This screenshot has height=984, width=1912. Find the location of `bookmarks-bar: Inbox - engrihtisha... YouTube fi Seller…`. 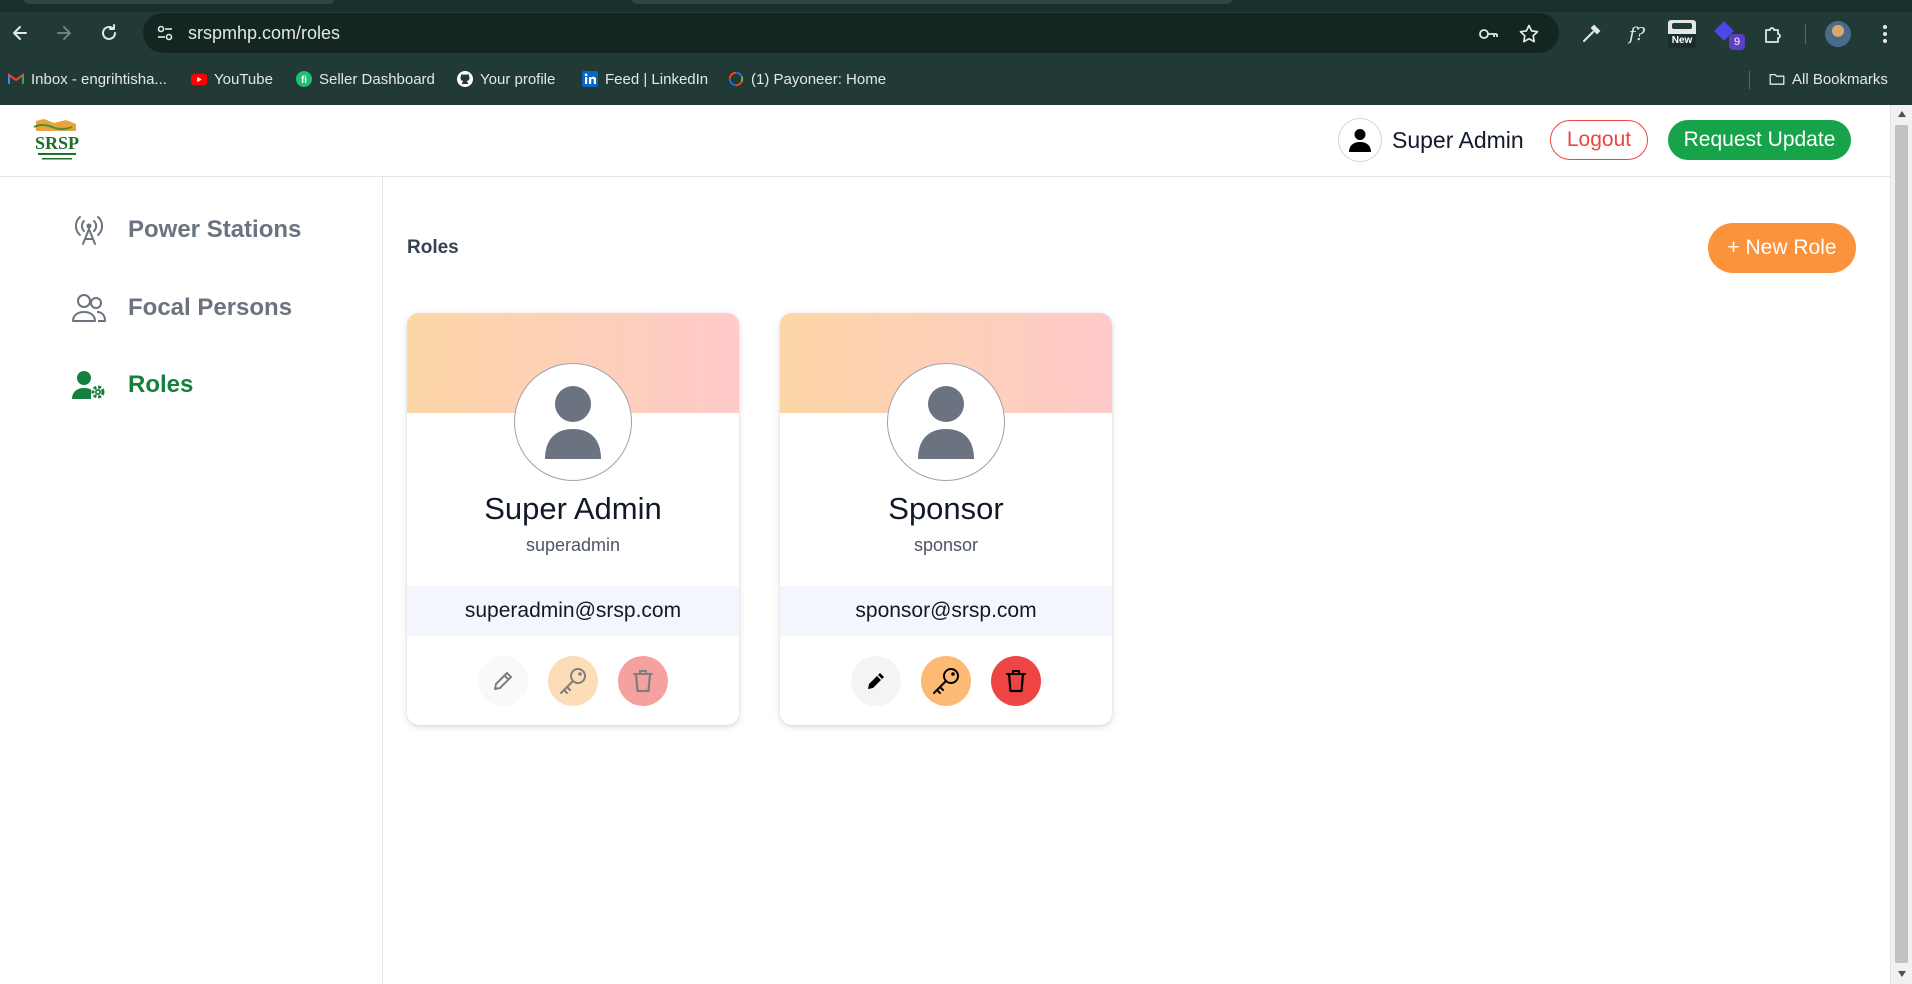

bookmarks-bar: Inbox - engrihtisha... YouTube fi Seller… is located at coordinates (956, 79).